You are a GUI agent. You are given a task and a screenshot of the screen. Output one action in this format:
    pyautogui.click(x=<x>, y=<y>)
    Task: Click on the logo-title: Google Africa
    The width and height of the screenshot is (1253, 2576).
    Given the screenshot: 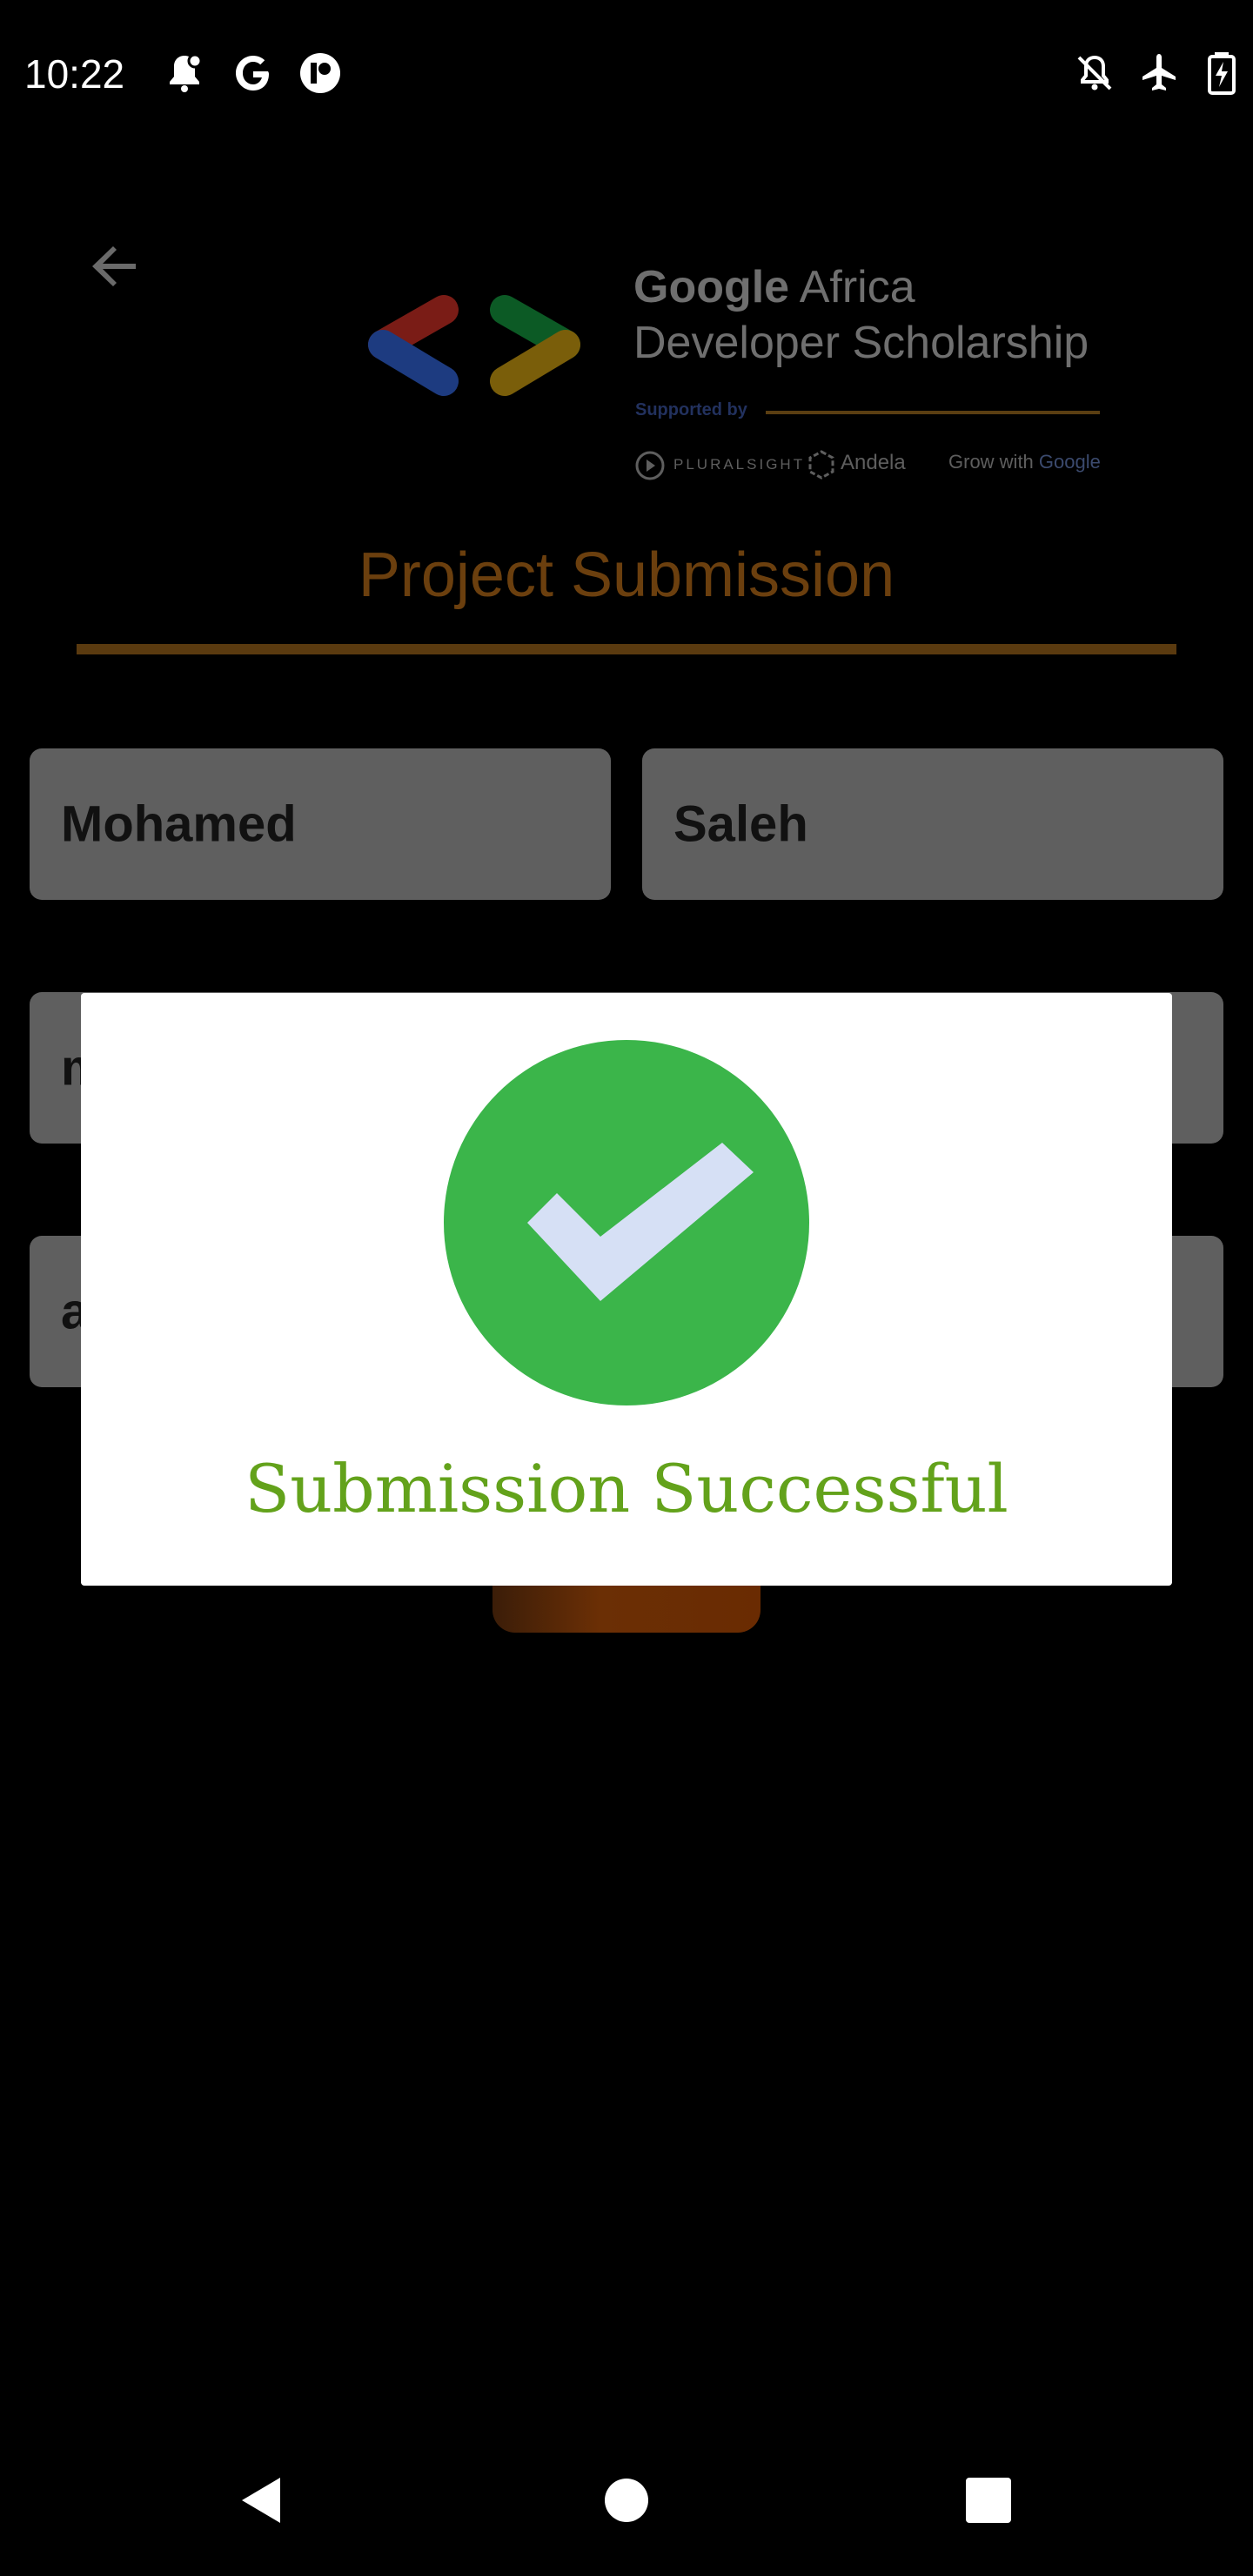 What is the action you would take?
    pyautogui.click(x=774, y=287)
    